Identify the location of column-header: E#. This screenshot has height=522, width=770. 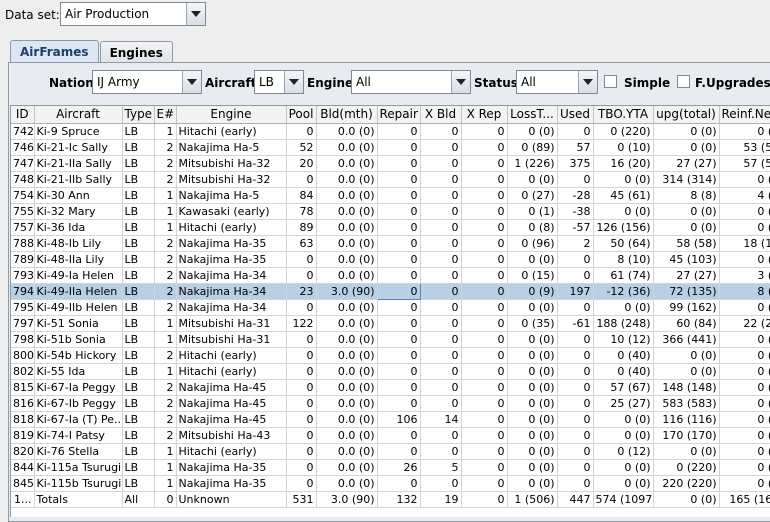
(165, 115).